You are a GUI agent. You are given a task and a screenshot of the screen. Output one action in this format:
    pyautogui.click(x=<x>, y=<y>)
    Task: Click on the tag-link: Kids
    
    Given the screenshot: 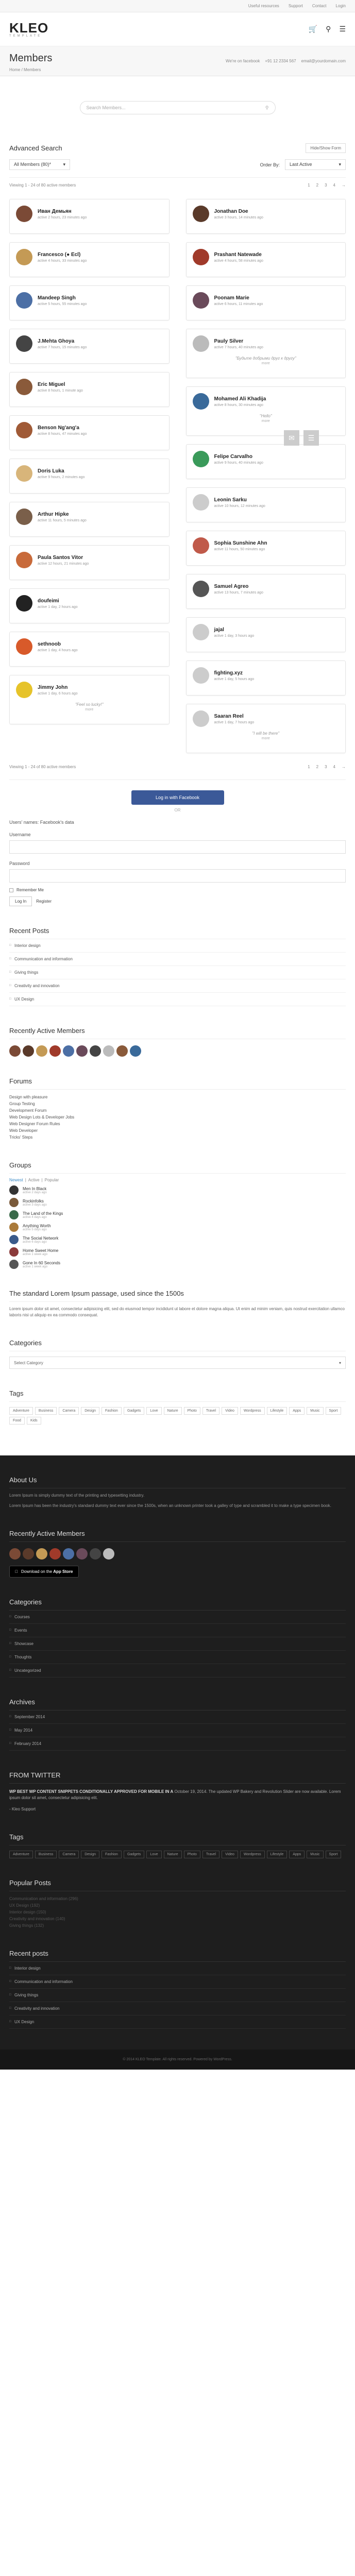 What is the action you would take?
    pyautogui.click(x=33, y=1421)
    